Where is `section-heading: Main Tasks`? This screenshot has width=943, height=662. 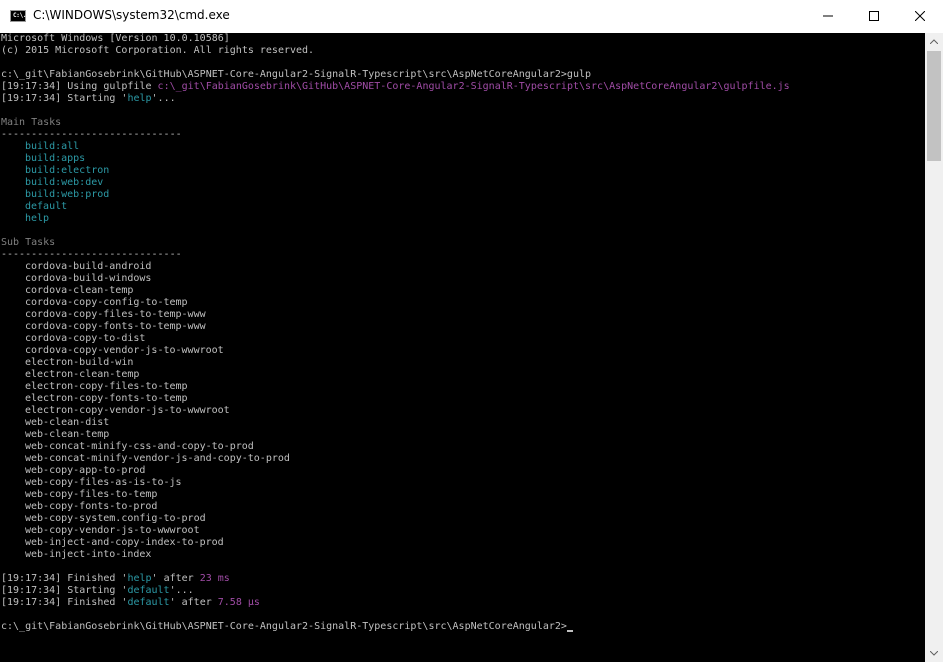
section-heading: Main Tasks is located at coordinates (31, 122).